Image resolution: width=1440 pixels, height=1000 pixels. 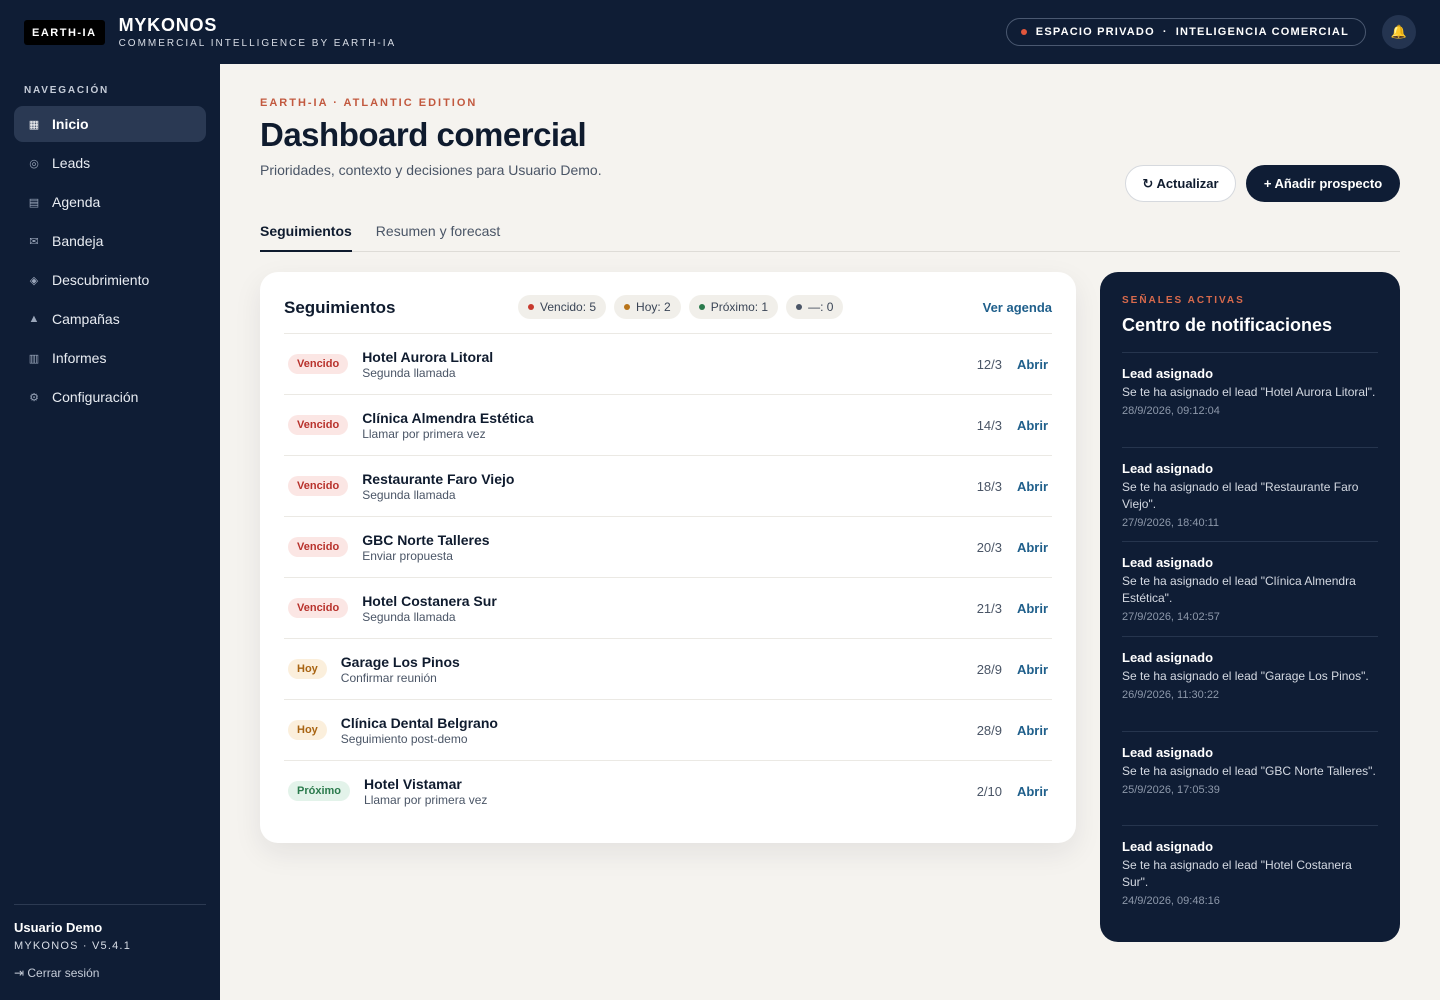 What do you see at coordinates (110, 280) in the screenshot?
I see `sidebar-item-descubrimiento: ◈ Descubrimiento` at bounding box center [110, 280].